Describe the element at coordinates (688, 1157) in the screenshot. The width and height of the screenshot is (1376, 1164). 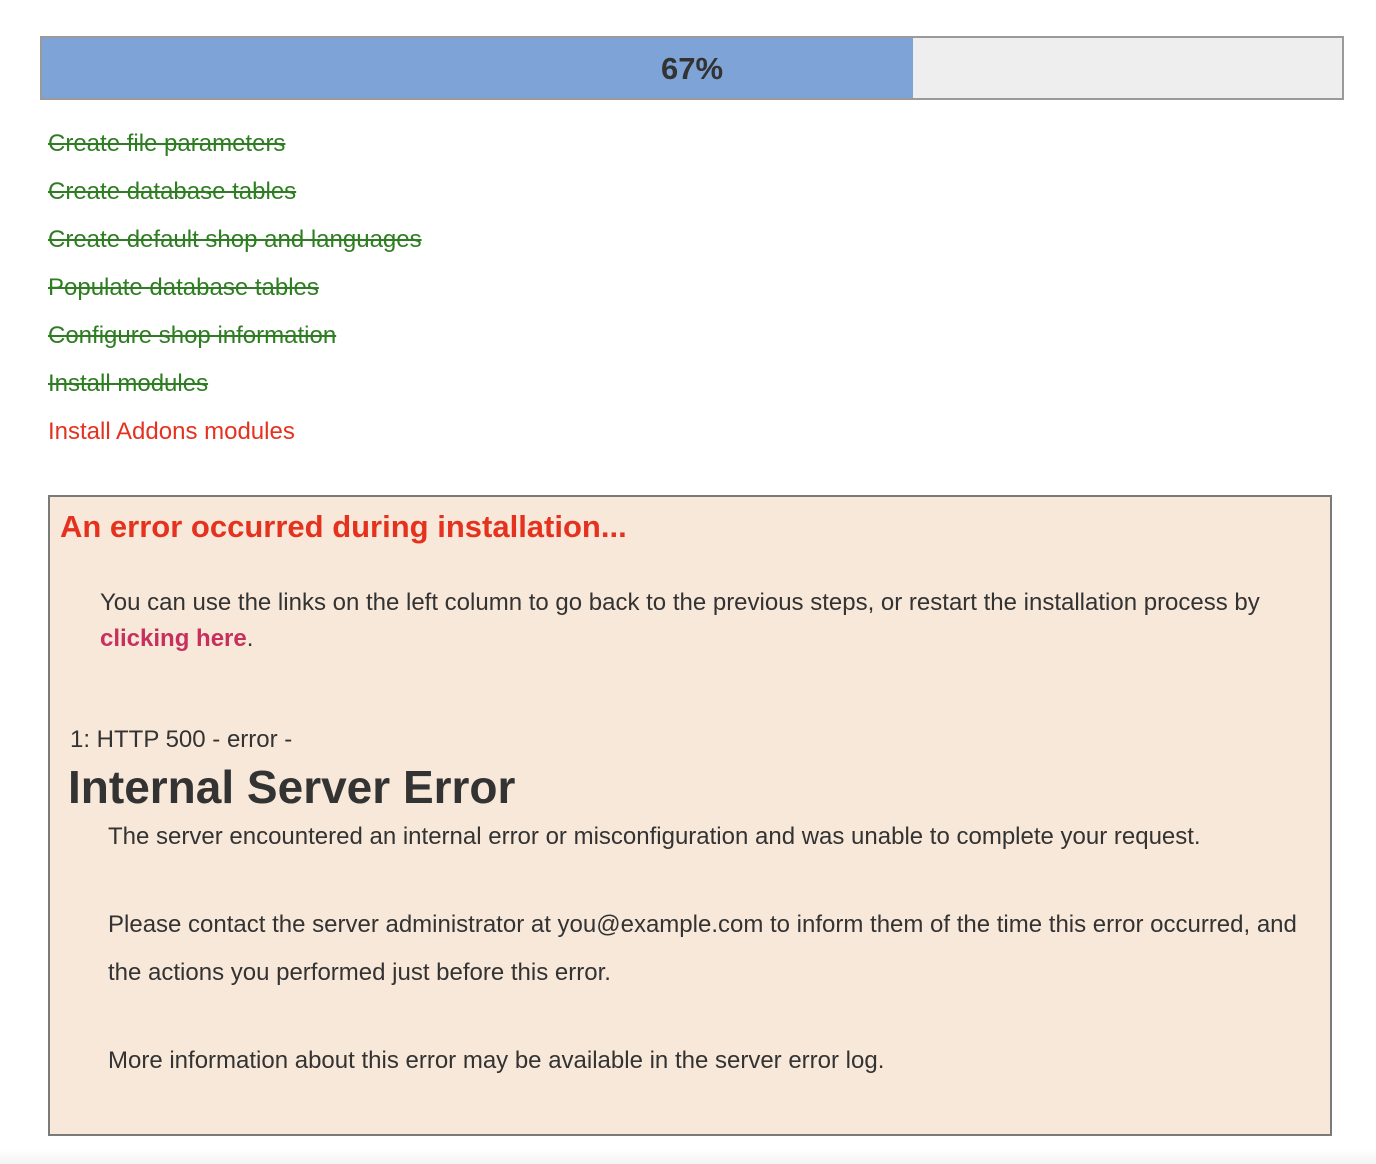
I see `page-bottom-shadow` at that location.